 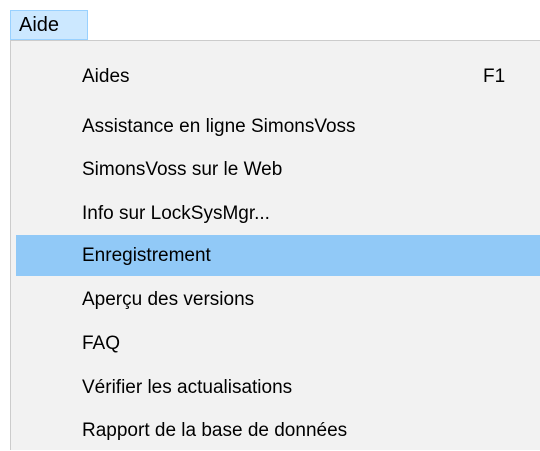 What do you see at coordinates (168, 299) in the screenshot?
I see `menu-item-label: Aperçu des versions` at bounding box center [168, 299].